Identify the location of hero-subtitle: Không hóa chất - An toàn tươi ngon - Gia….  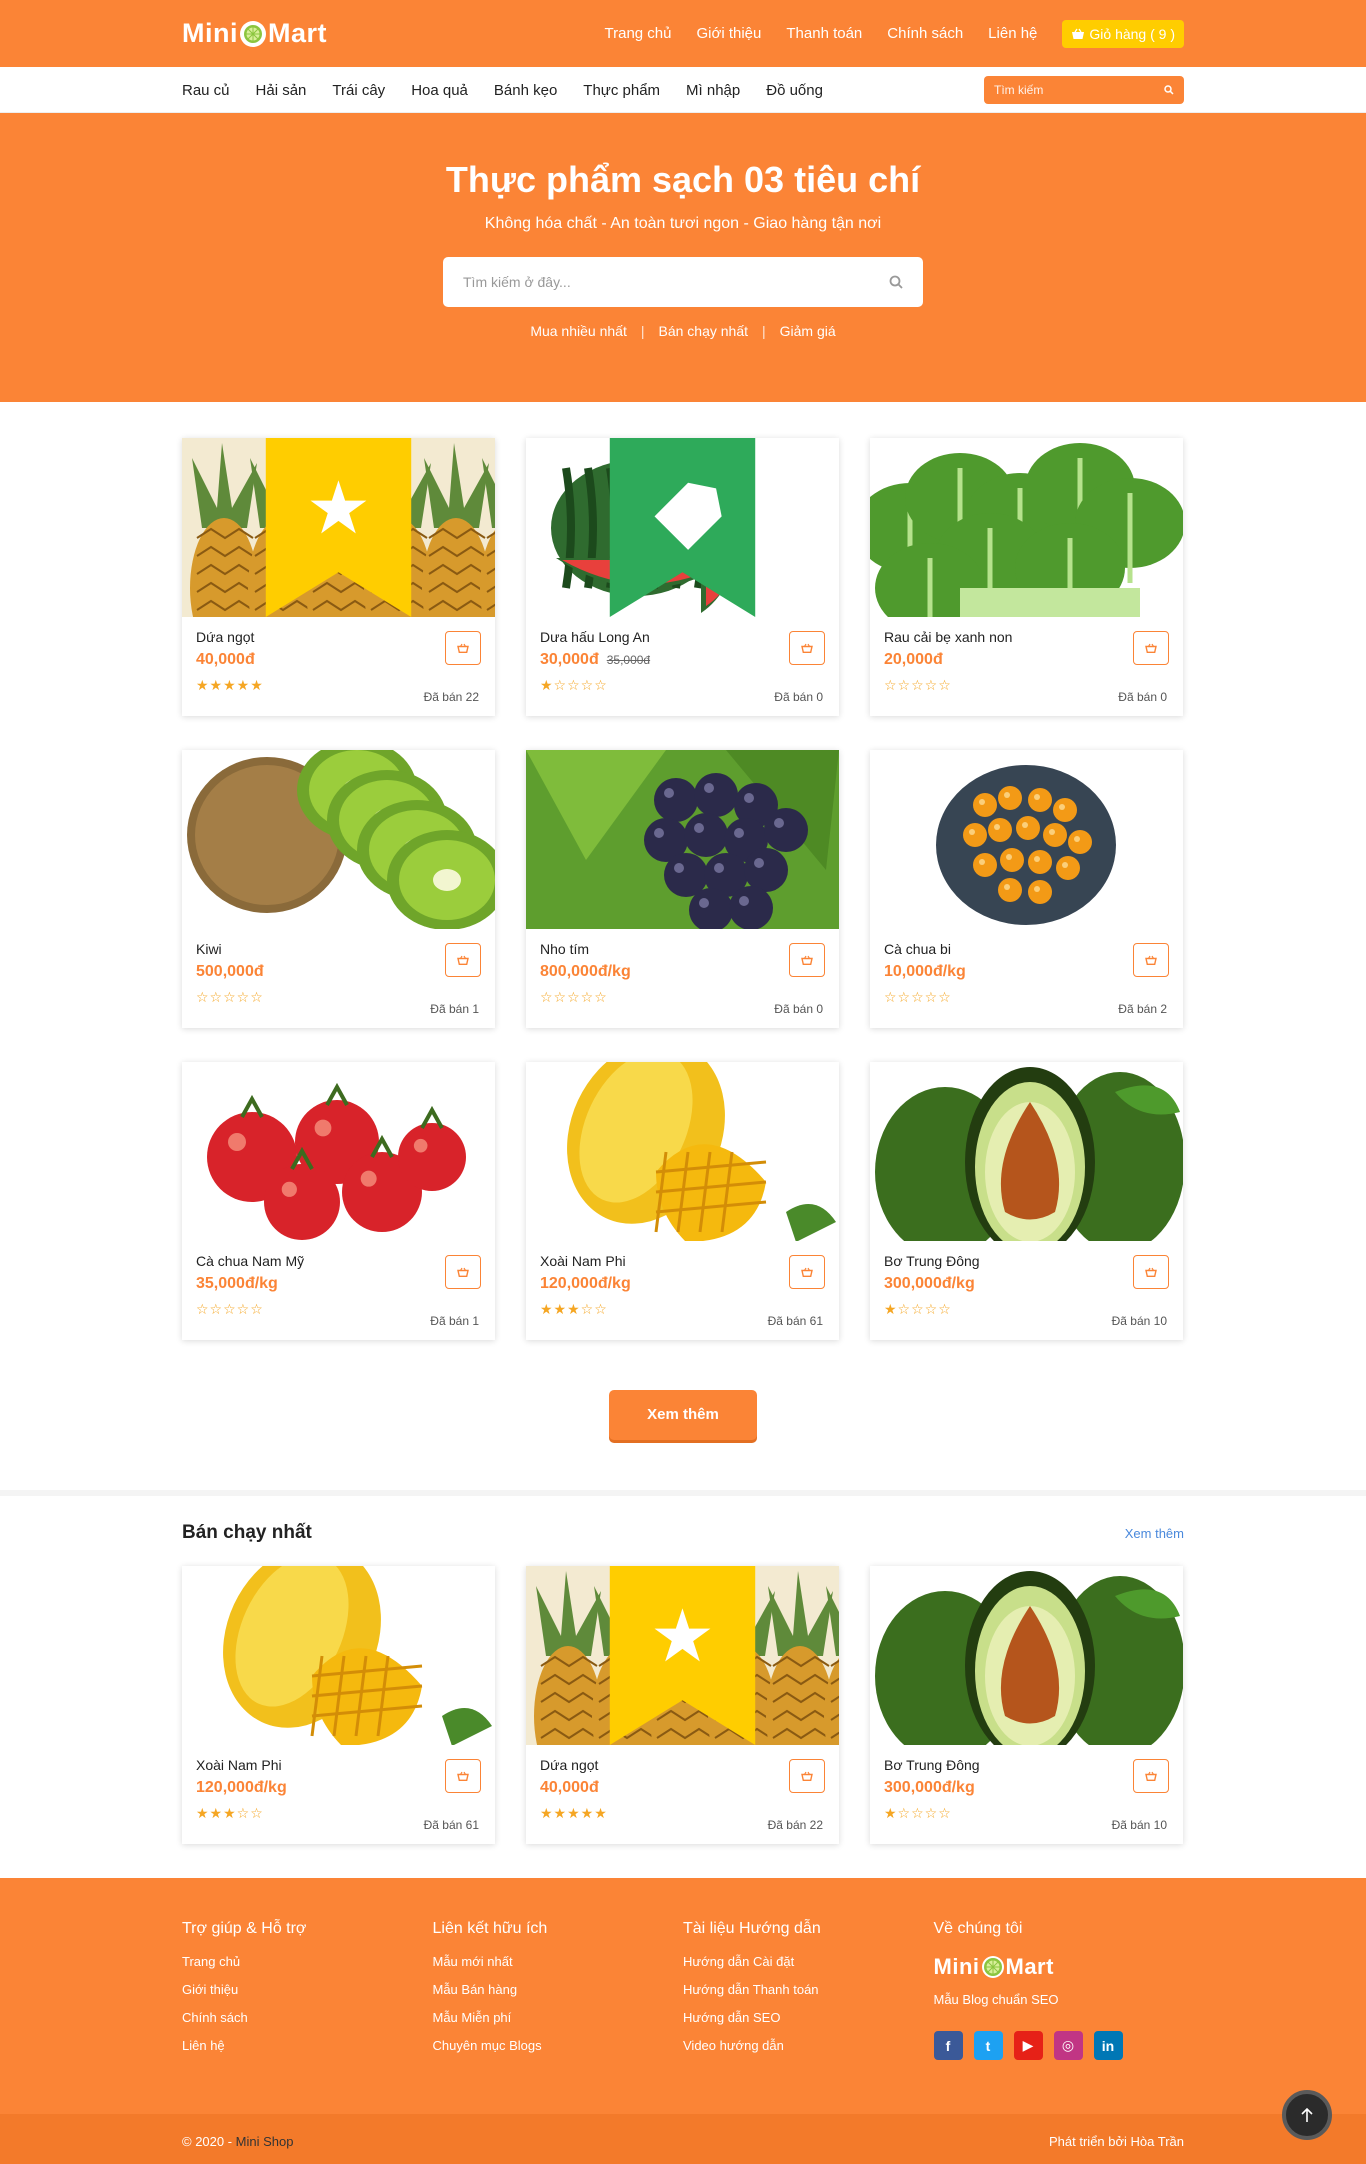
(683, 223).